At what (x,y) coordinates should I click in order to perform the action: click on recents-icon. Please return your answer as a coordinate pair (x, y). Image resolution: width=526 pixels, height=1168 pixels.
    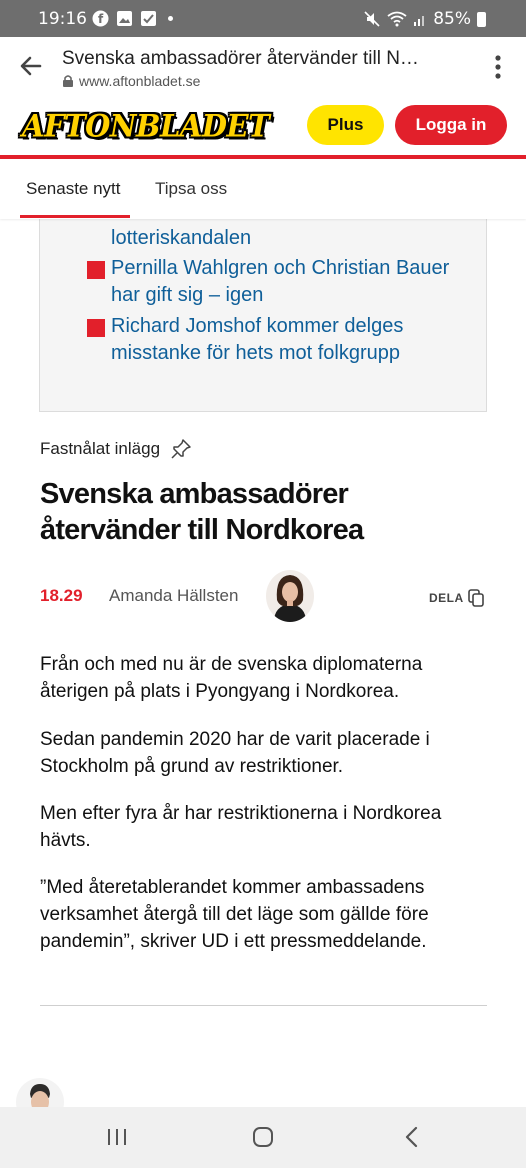
    Looking at the image, I should click on (117, 1137).